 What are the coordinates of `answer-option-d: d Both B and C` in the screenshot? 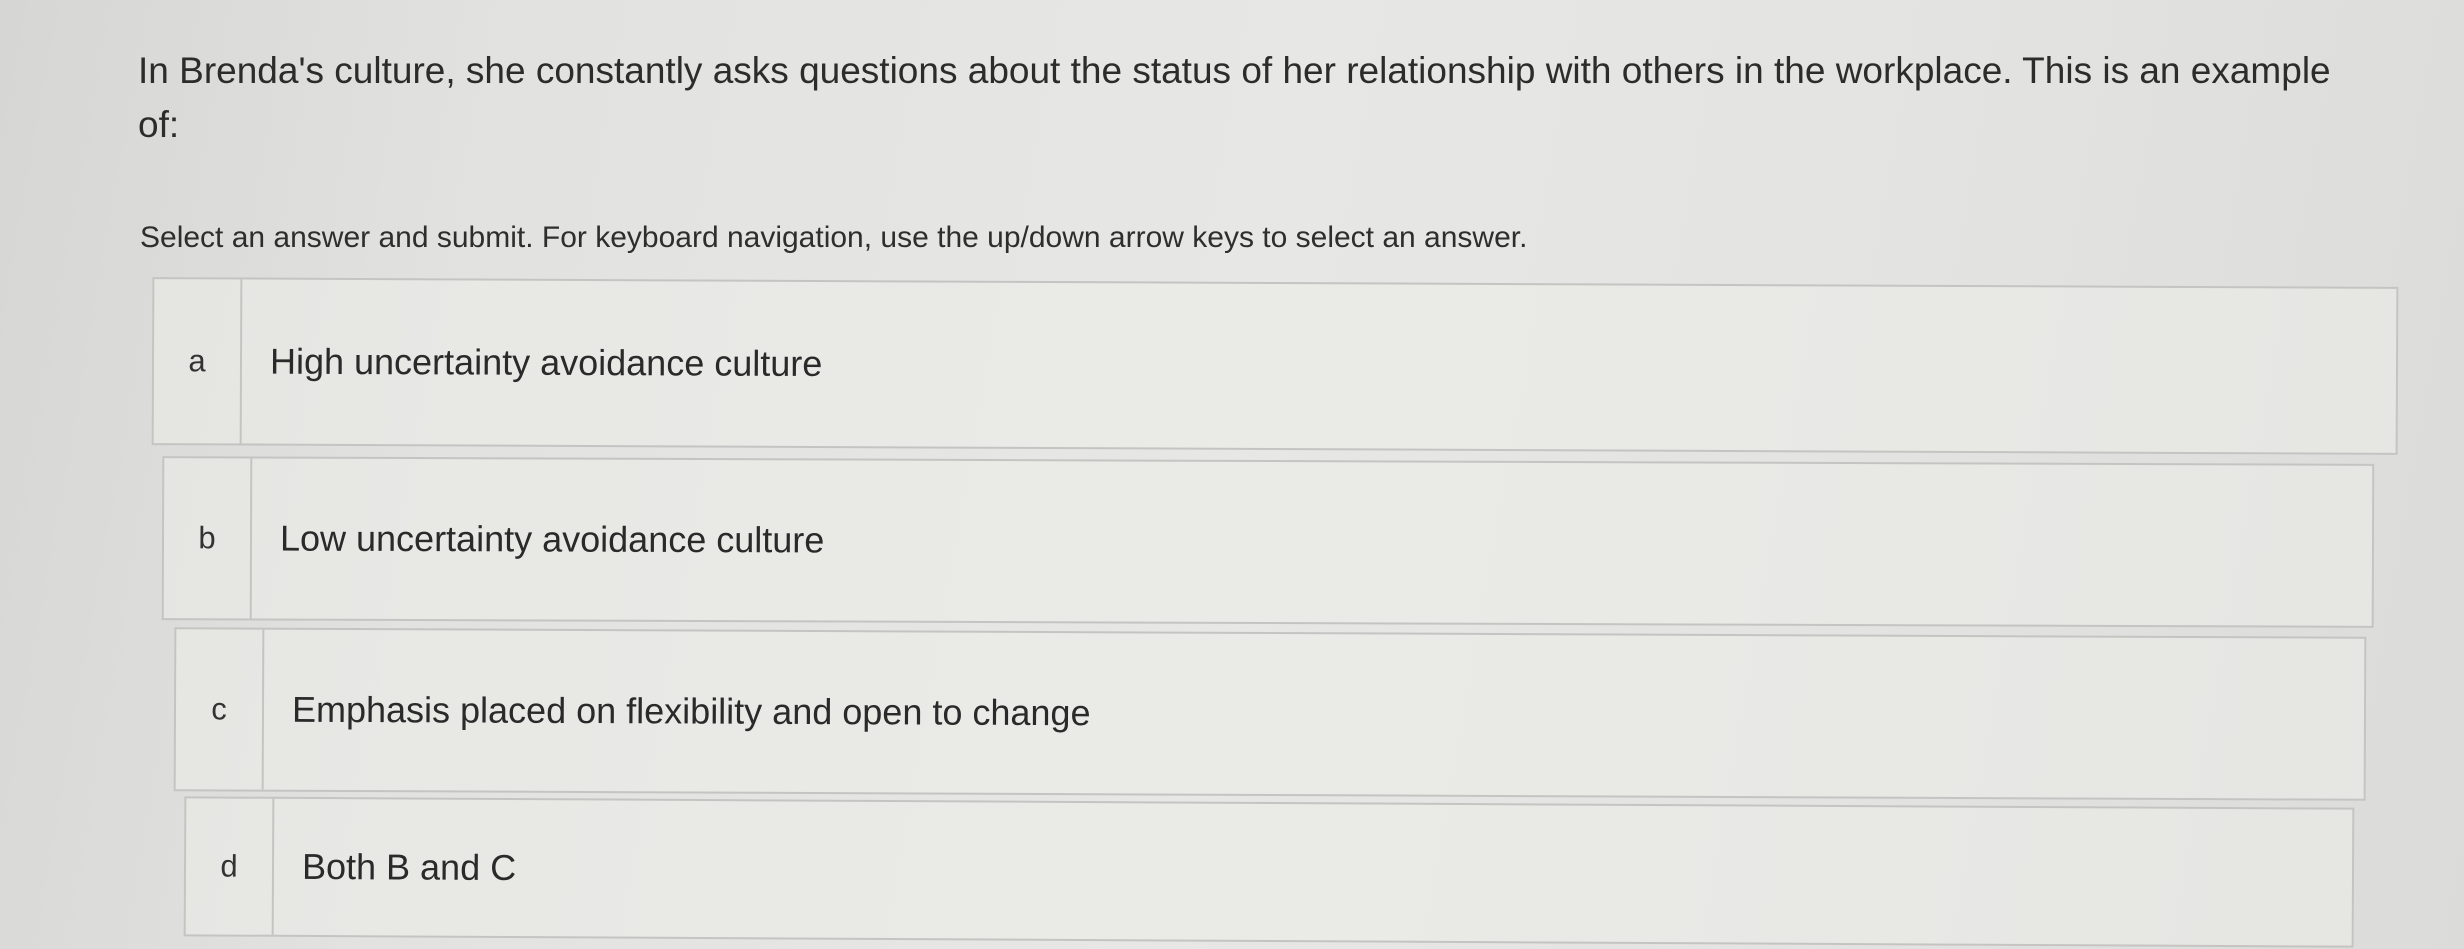 It's located at (1269, 872).